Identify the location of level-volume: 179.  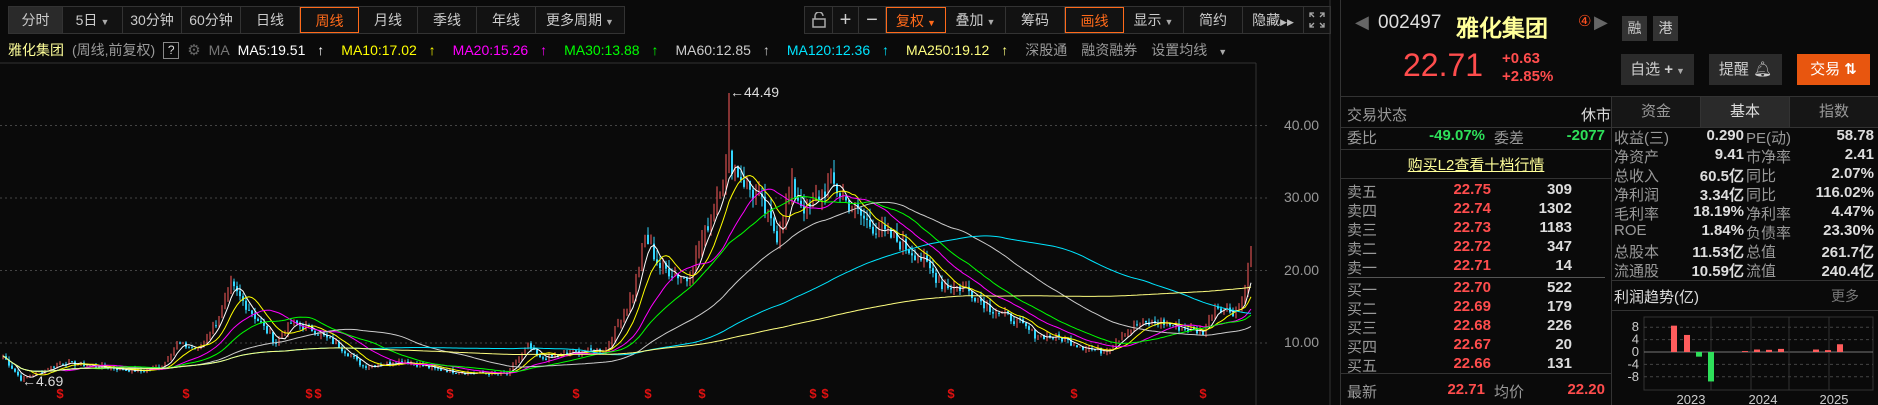
(1559, 306).